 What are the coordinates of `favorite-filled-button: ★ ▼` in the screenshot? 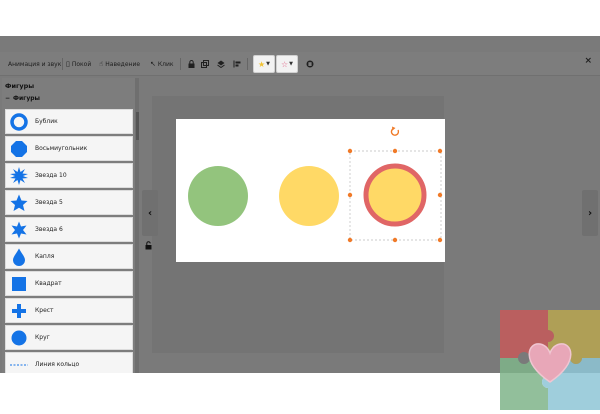 It's located at (264, 64).